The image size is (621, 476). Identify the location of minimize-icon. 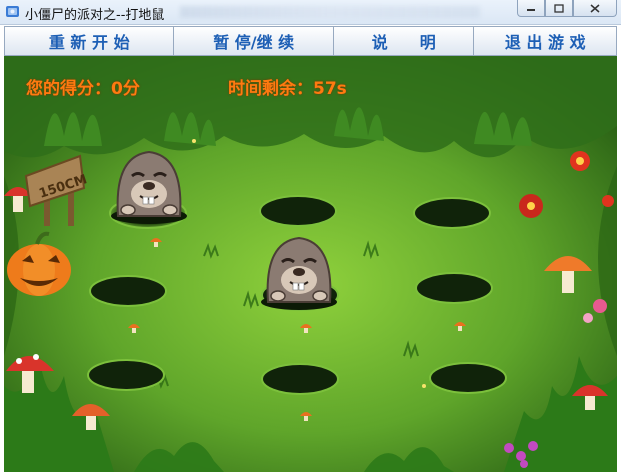
(531, 8).